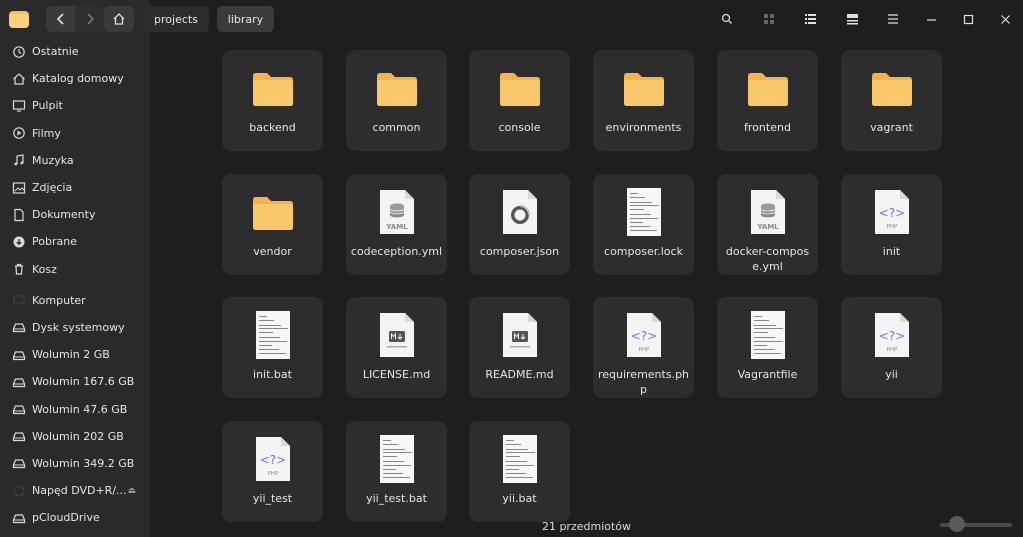 Image resolution: width=1023 pixels, height=537 pixels. What do you see at coordinates (519, 498) in the screenshot?
I see `item-name: yii.bat` at bounding box center [519, 498].